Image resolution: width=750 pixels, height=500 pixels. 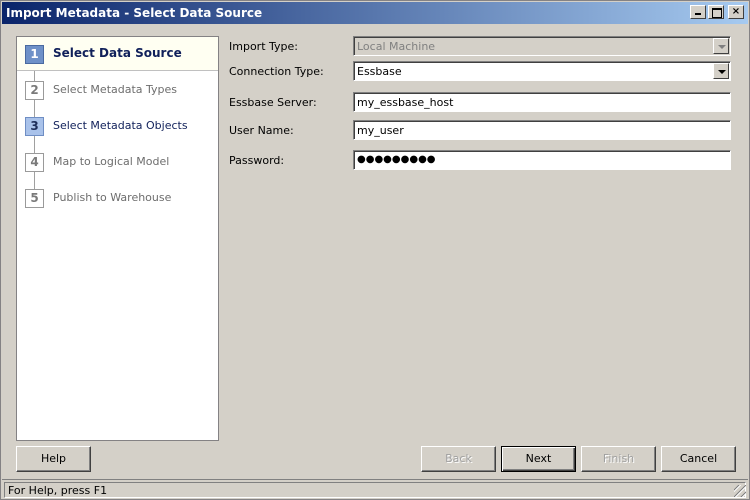 I want to click on back-button: Back, so click(x=458, y=459).